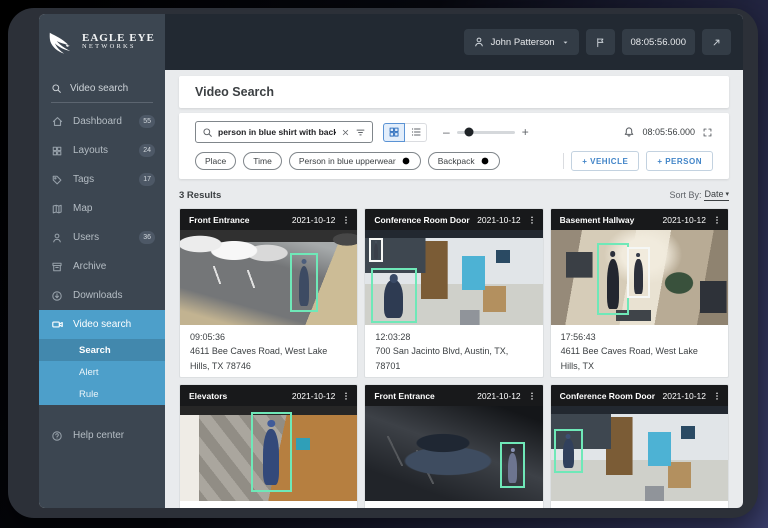 The image size is (768, 528). I want to click on sidebar-subitem-rule: Rule, so click(102, 394).